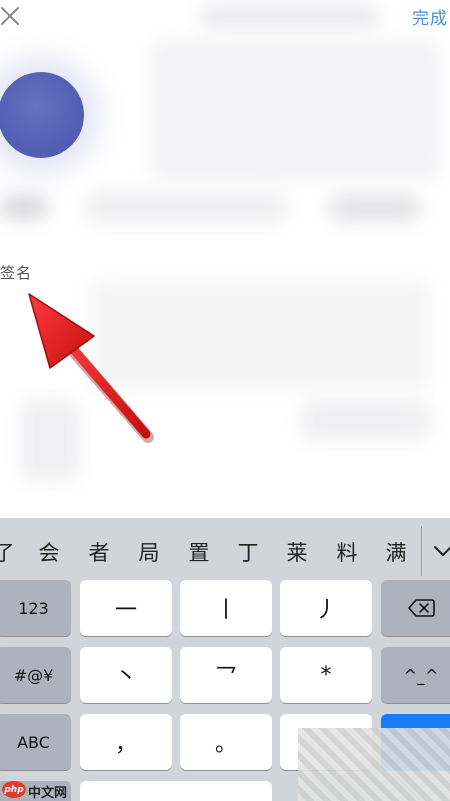  What do you see at coordinates (226, 742) in the screenshot?
I see `key-period: 。` at bounding box center [226, 742].